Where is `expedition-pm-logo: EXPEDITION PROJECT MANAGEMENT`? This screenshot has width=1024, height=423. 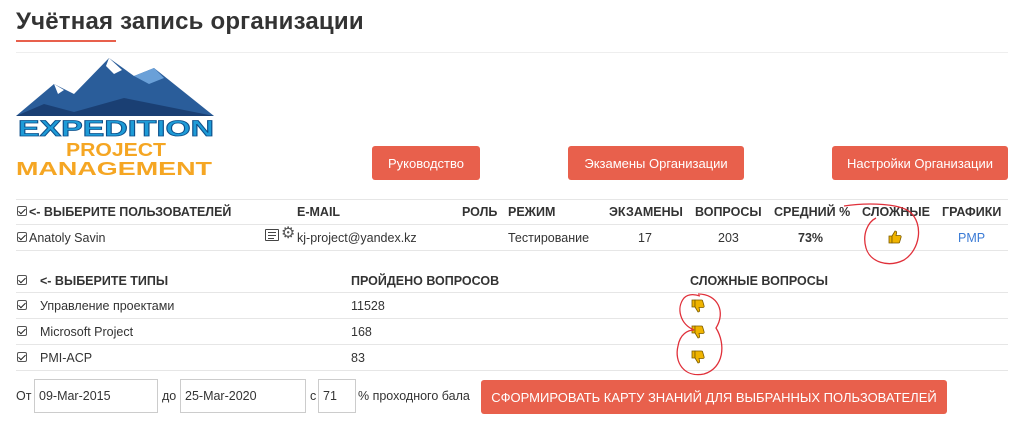
expedition-pm-logo: EXPEDITION PROJECT MANAGEMENT is located at coordinates (116, 118).